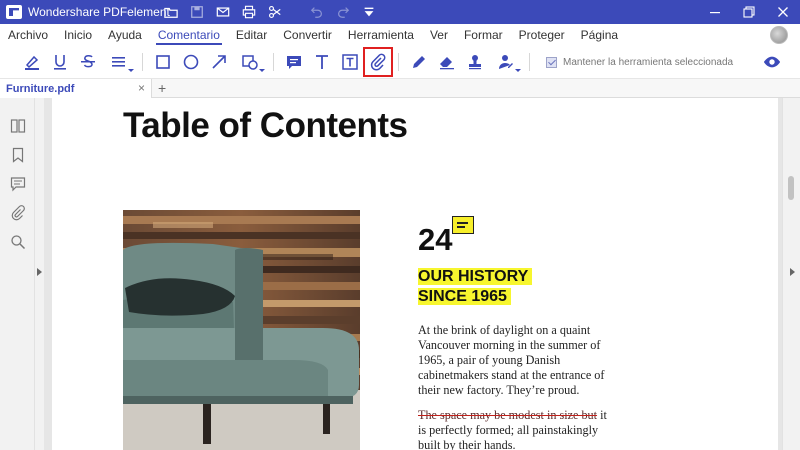 The width and height of the screenshot is (800, 450). What do you see at coordinates (141, 88) in the screenshot?
I see `tab-close-icon: ×` at bounding box center [141, 88].